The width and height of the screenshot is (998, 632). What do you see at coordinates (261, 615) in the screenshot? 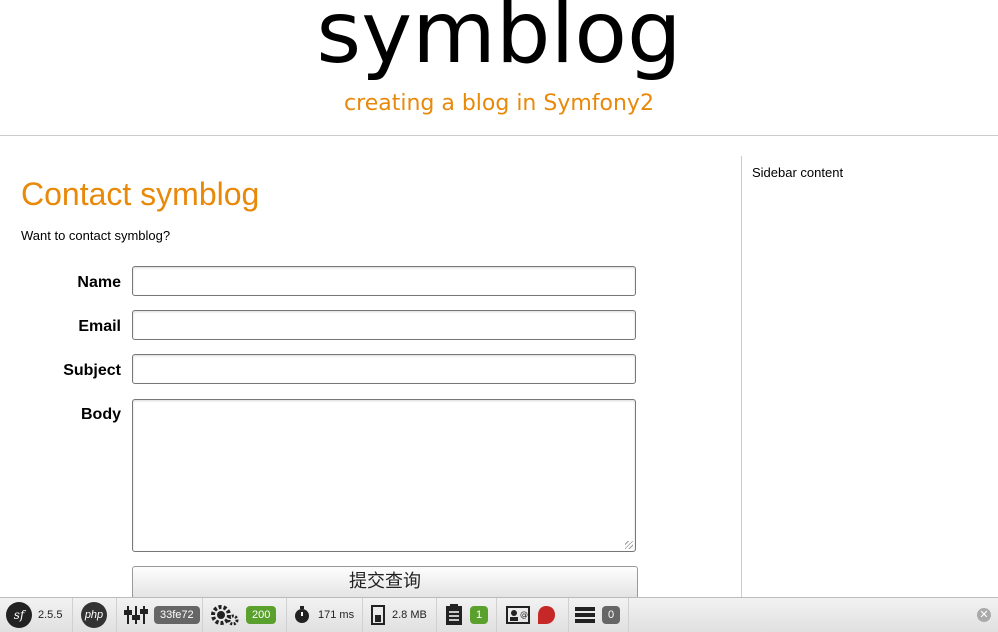
I see `status-code-badge: 200` at bounding box center [261, 615].